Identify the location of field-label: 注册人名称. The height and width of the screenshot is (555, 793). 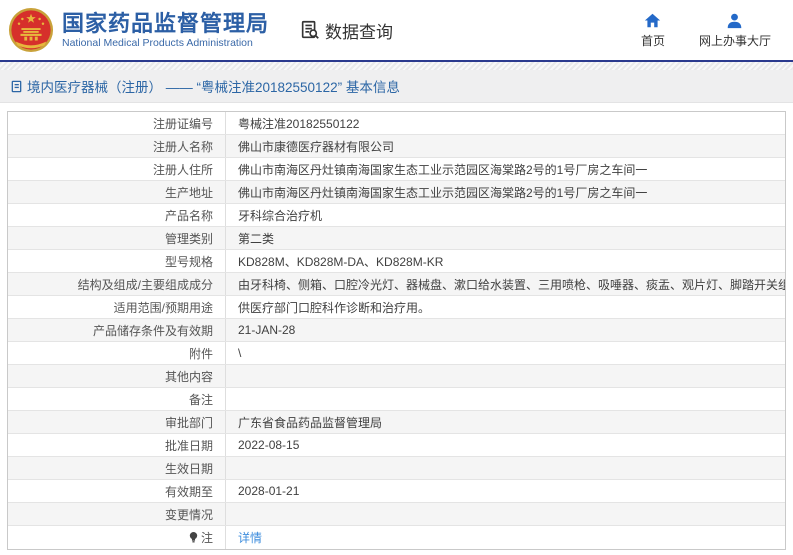
(117, 146).